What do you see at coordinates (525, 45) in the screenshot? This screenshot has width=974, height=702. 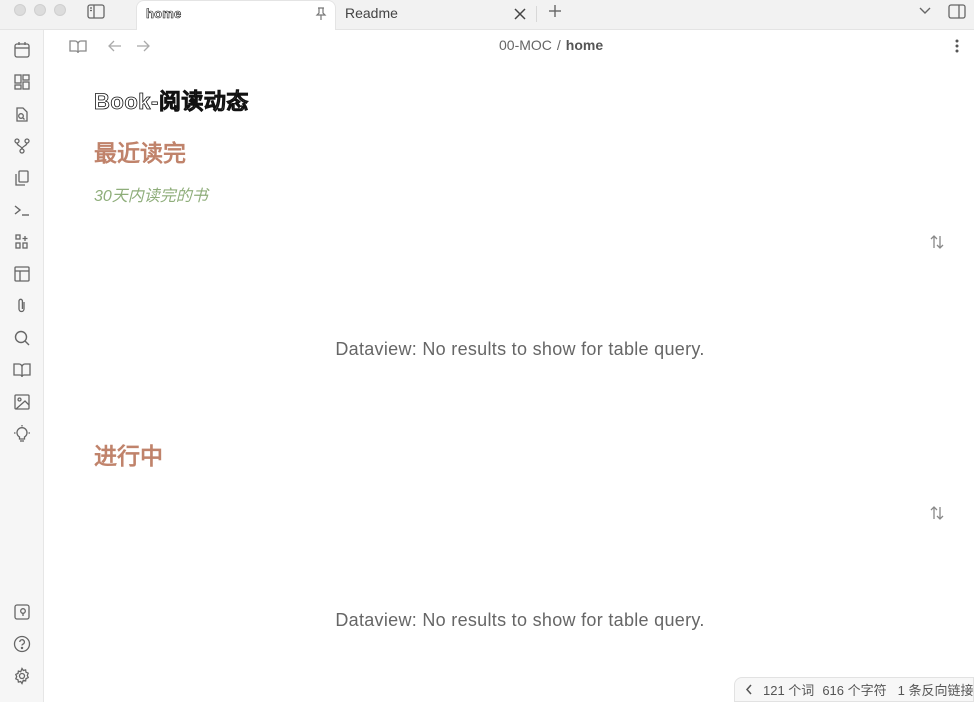 I see `breadcrumb-folder: 00-MOC` at bounding box center [525, 45].